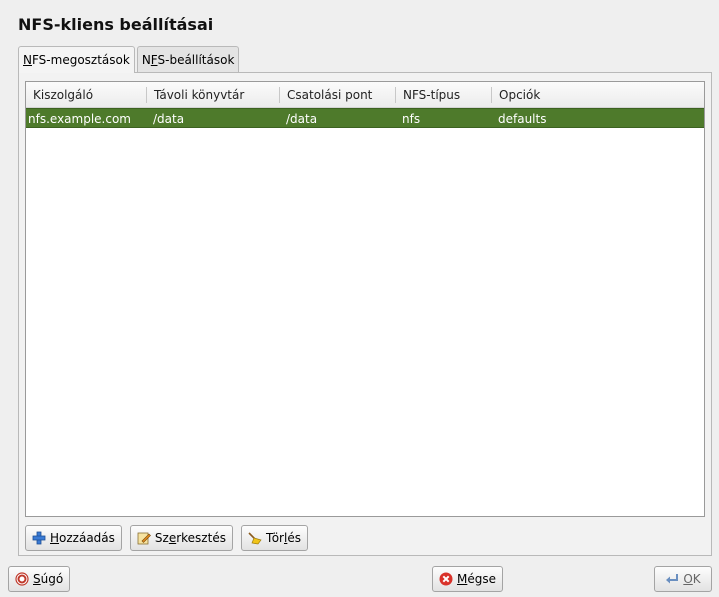  I want to click on ok-button-label: OK, so click(692, 579).